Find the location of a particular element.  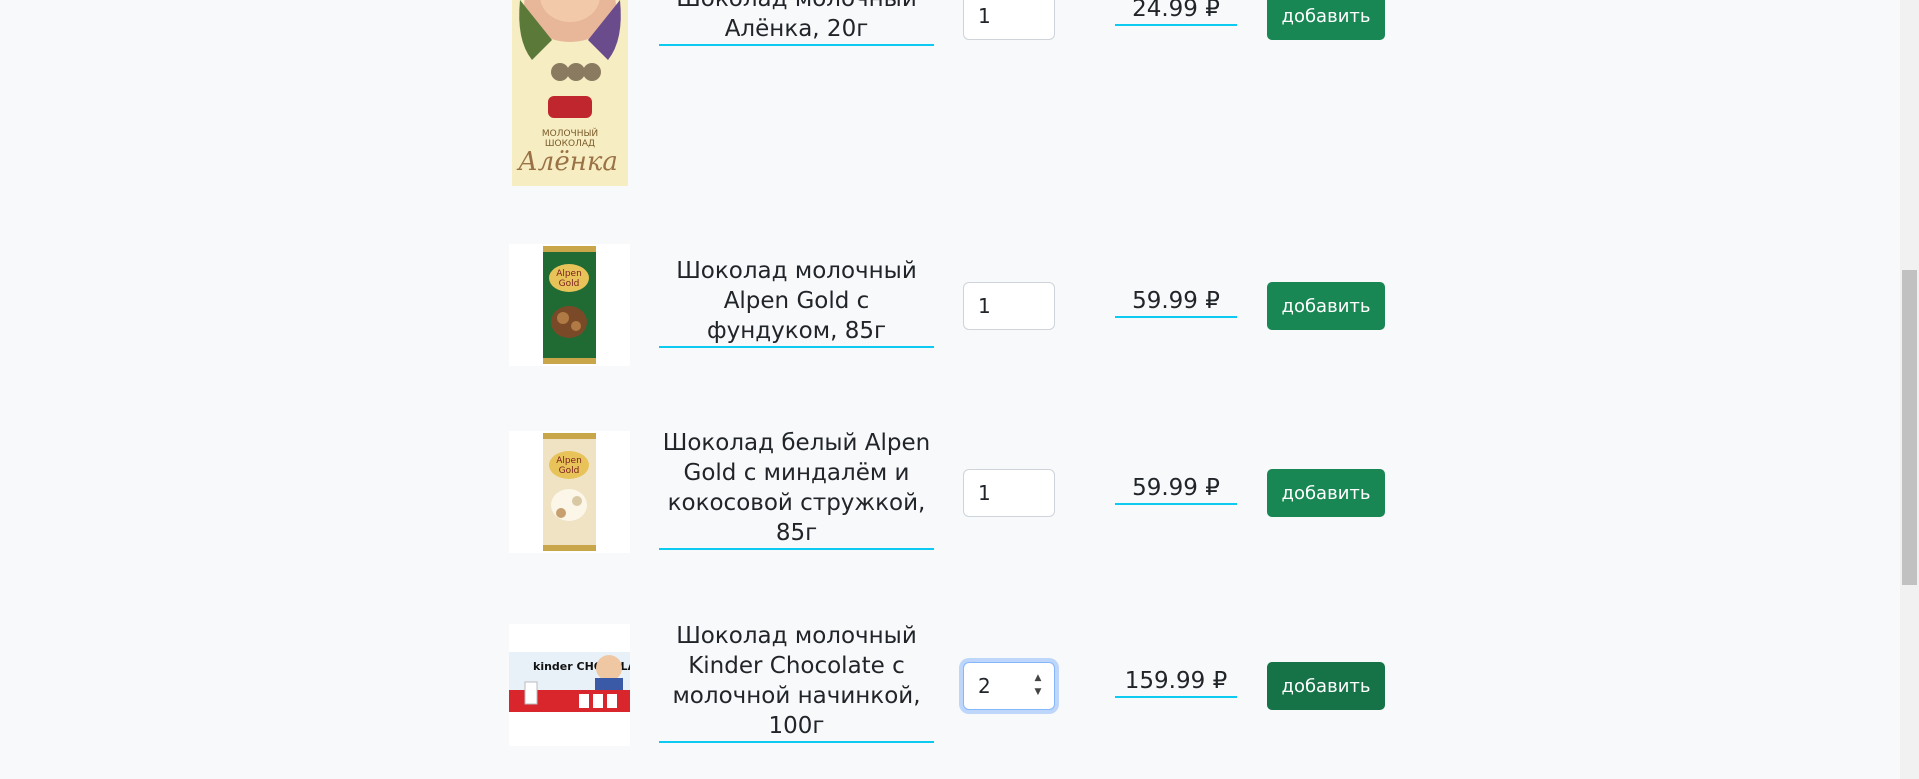

vertical-scrollbar is located at coordinates (1909, 389).